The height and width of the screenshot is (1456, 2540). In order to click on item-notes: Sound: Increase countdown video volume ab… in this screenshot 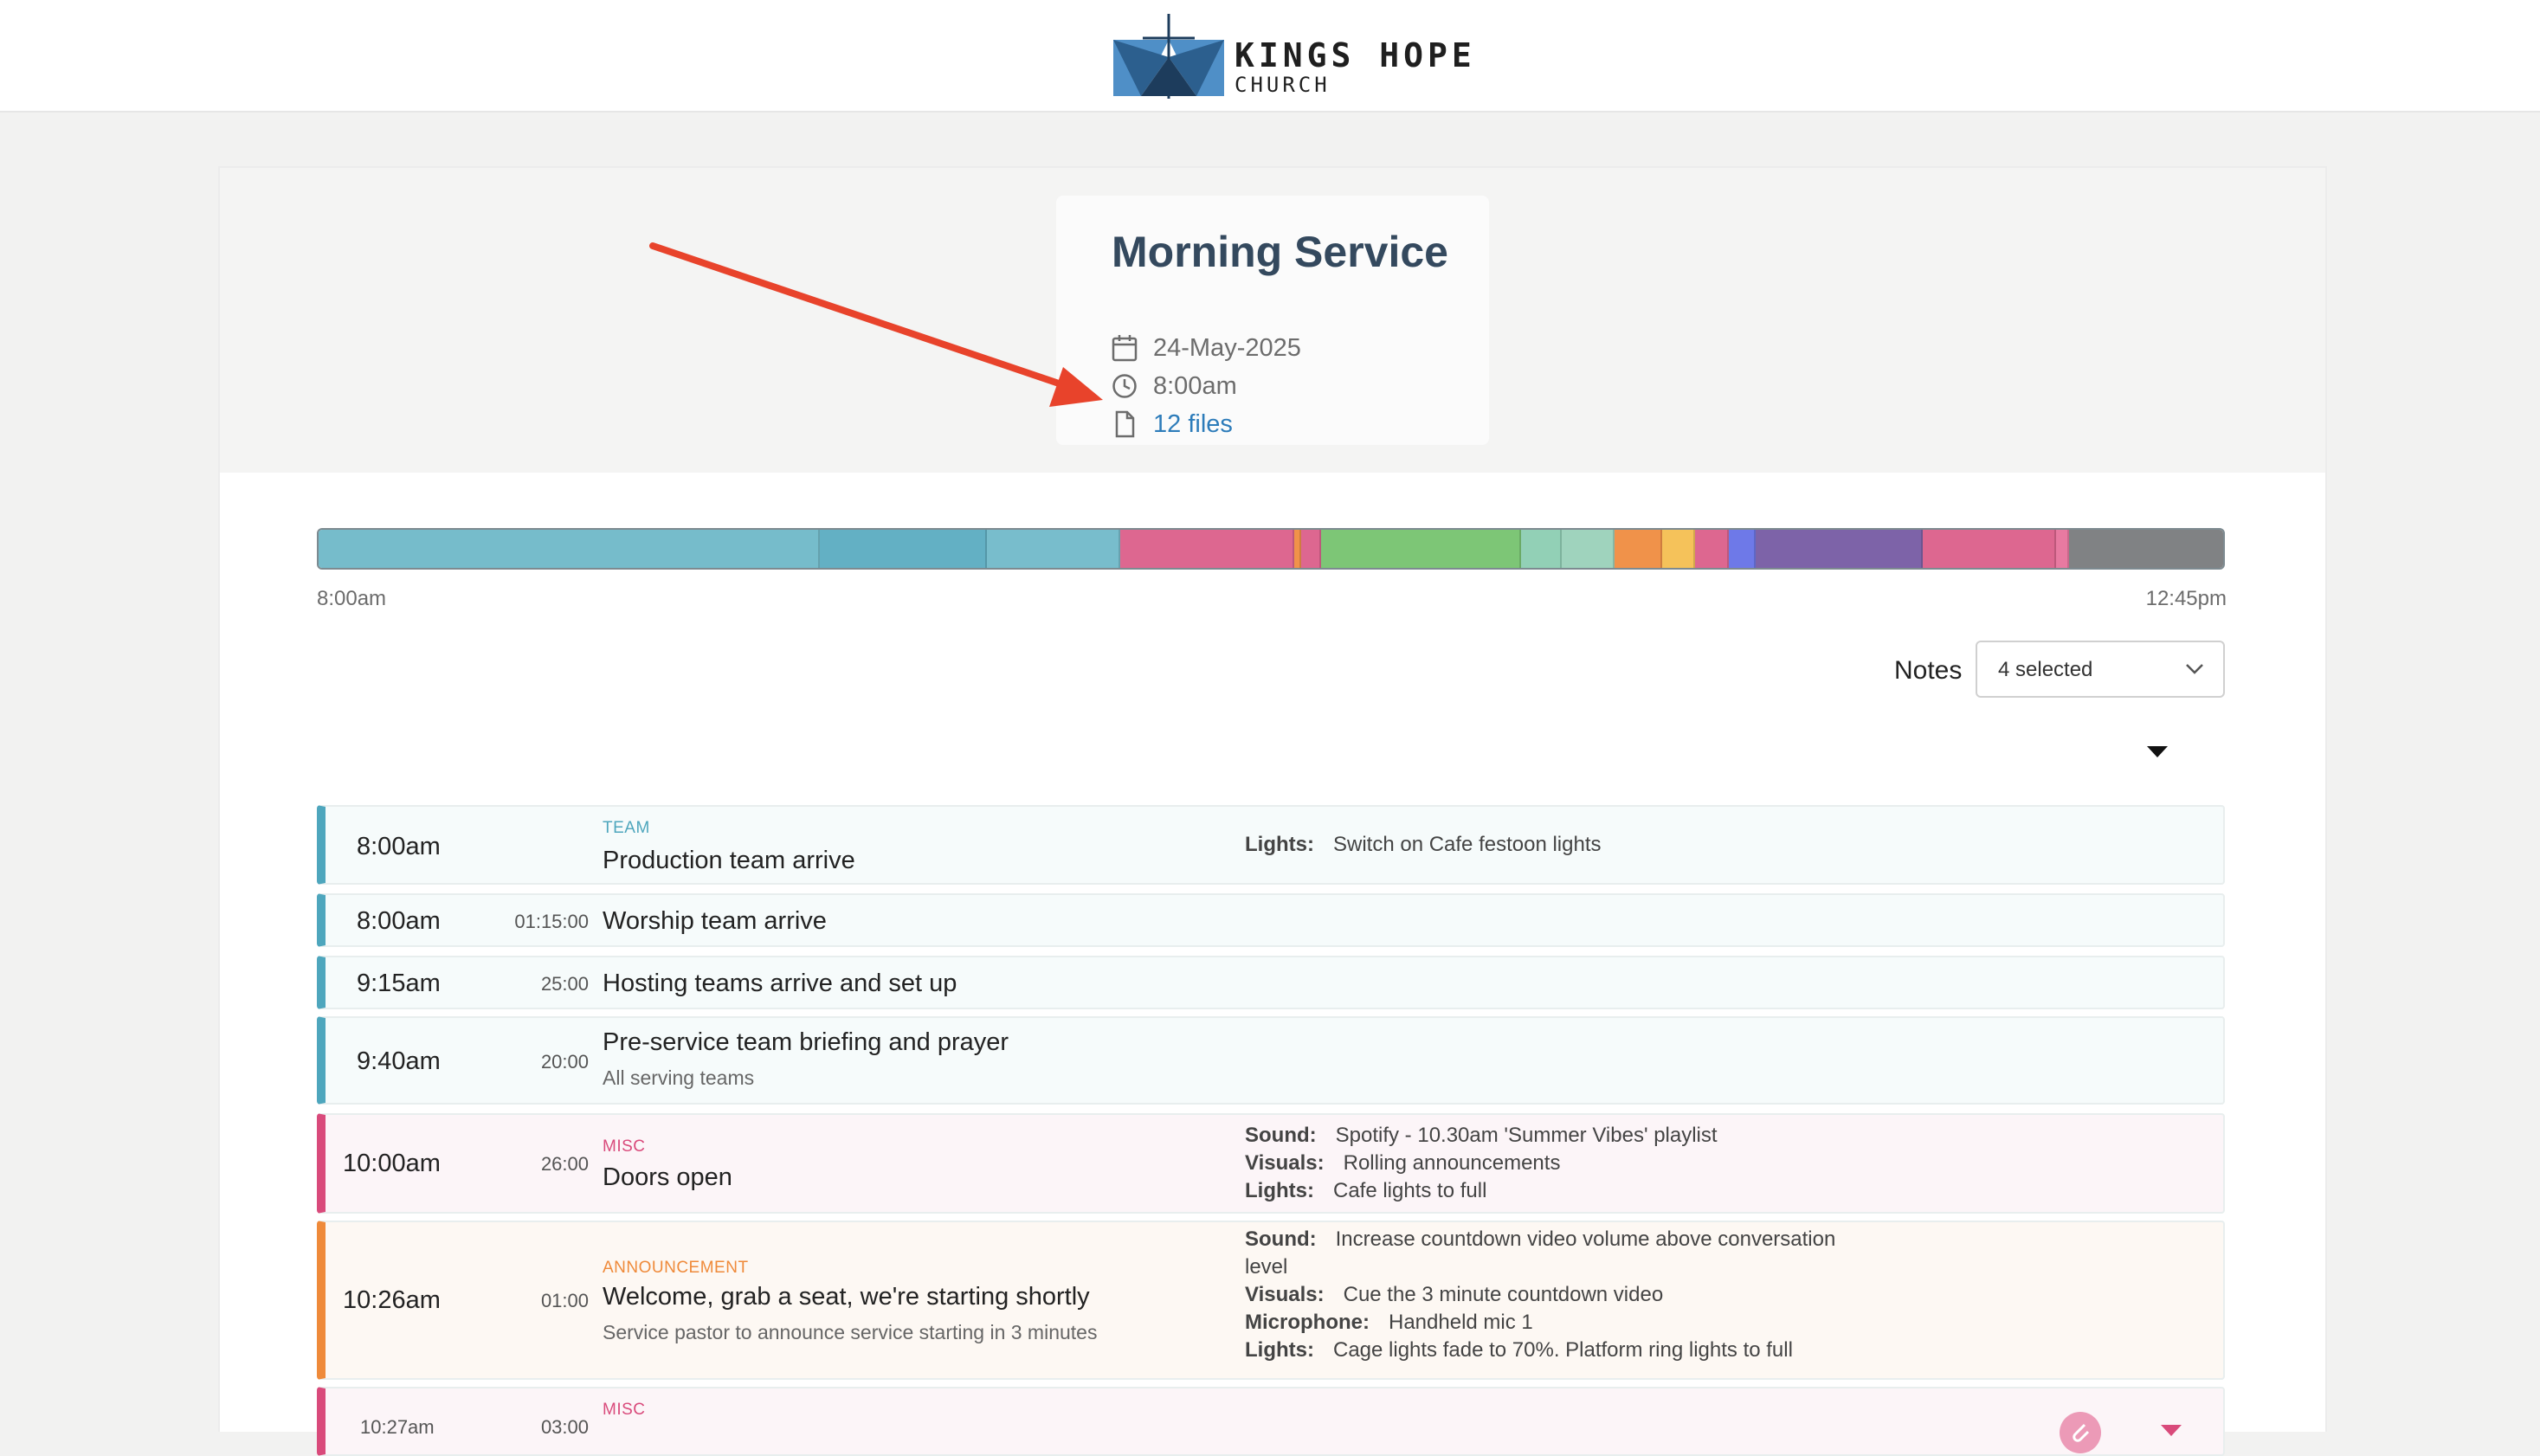, I will do `click(1556, 1295)`.